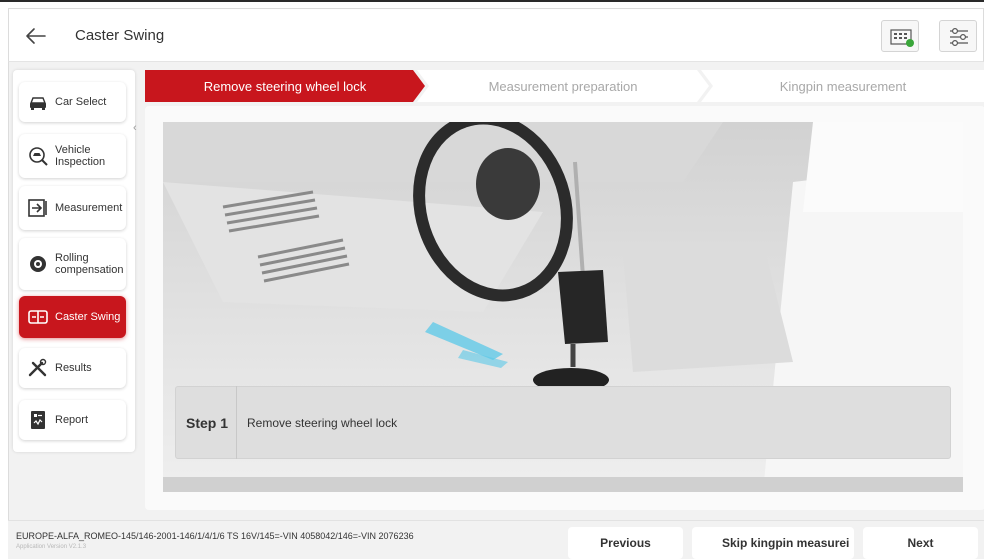  What do you see at coordinates (285, 86) in the screenshot?
I see `step-remove-steering-wheel-lock: Remove steering wheel lock` at bounding box center [285, 86].